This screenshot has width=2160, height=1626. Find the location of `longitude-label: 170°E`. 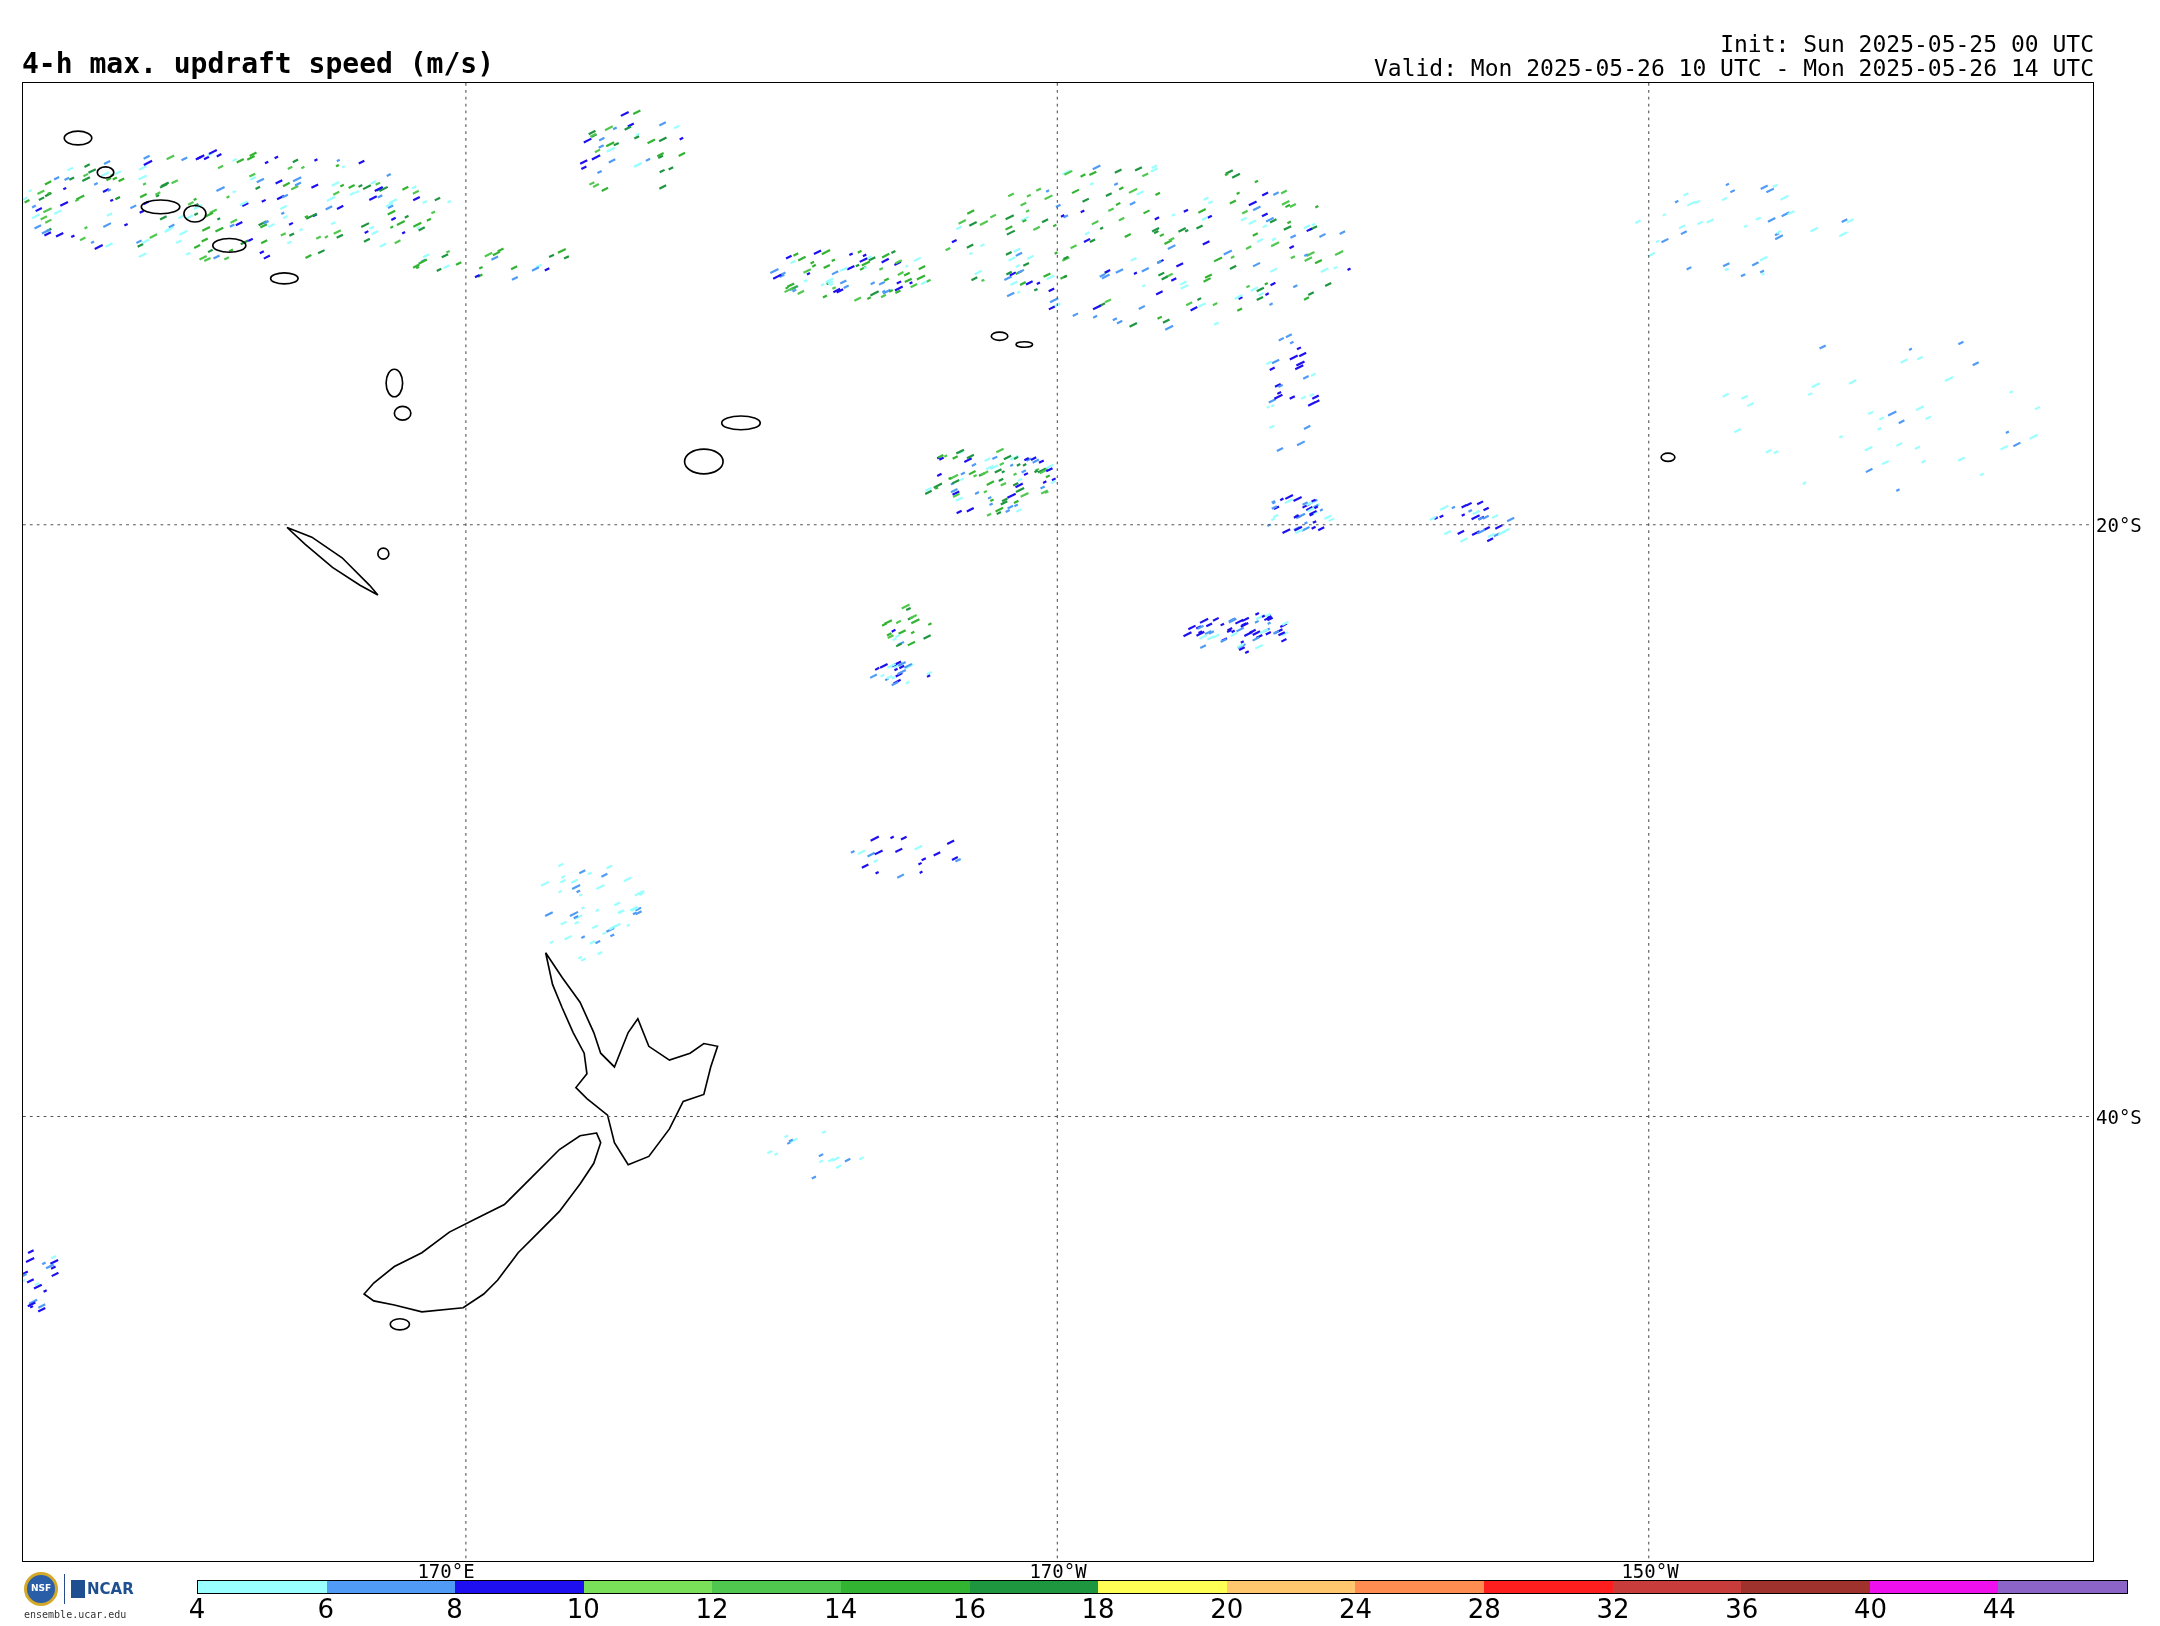

longitude-label: 170°E is located at coordinates (446, 1571).